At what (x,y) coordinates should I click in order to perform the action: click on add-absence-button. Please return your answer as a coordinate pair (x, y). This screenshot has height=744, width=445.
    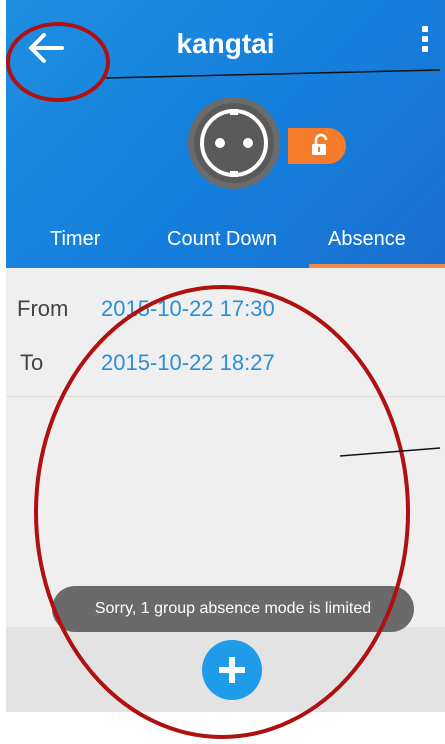
    Looking at the image, I should click on (232, 670).